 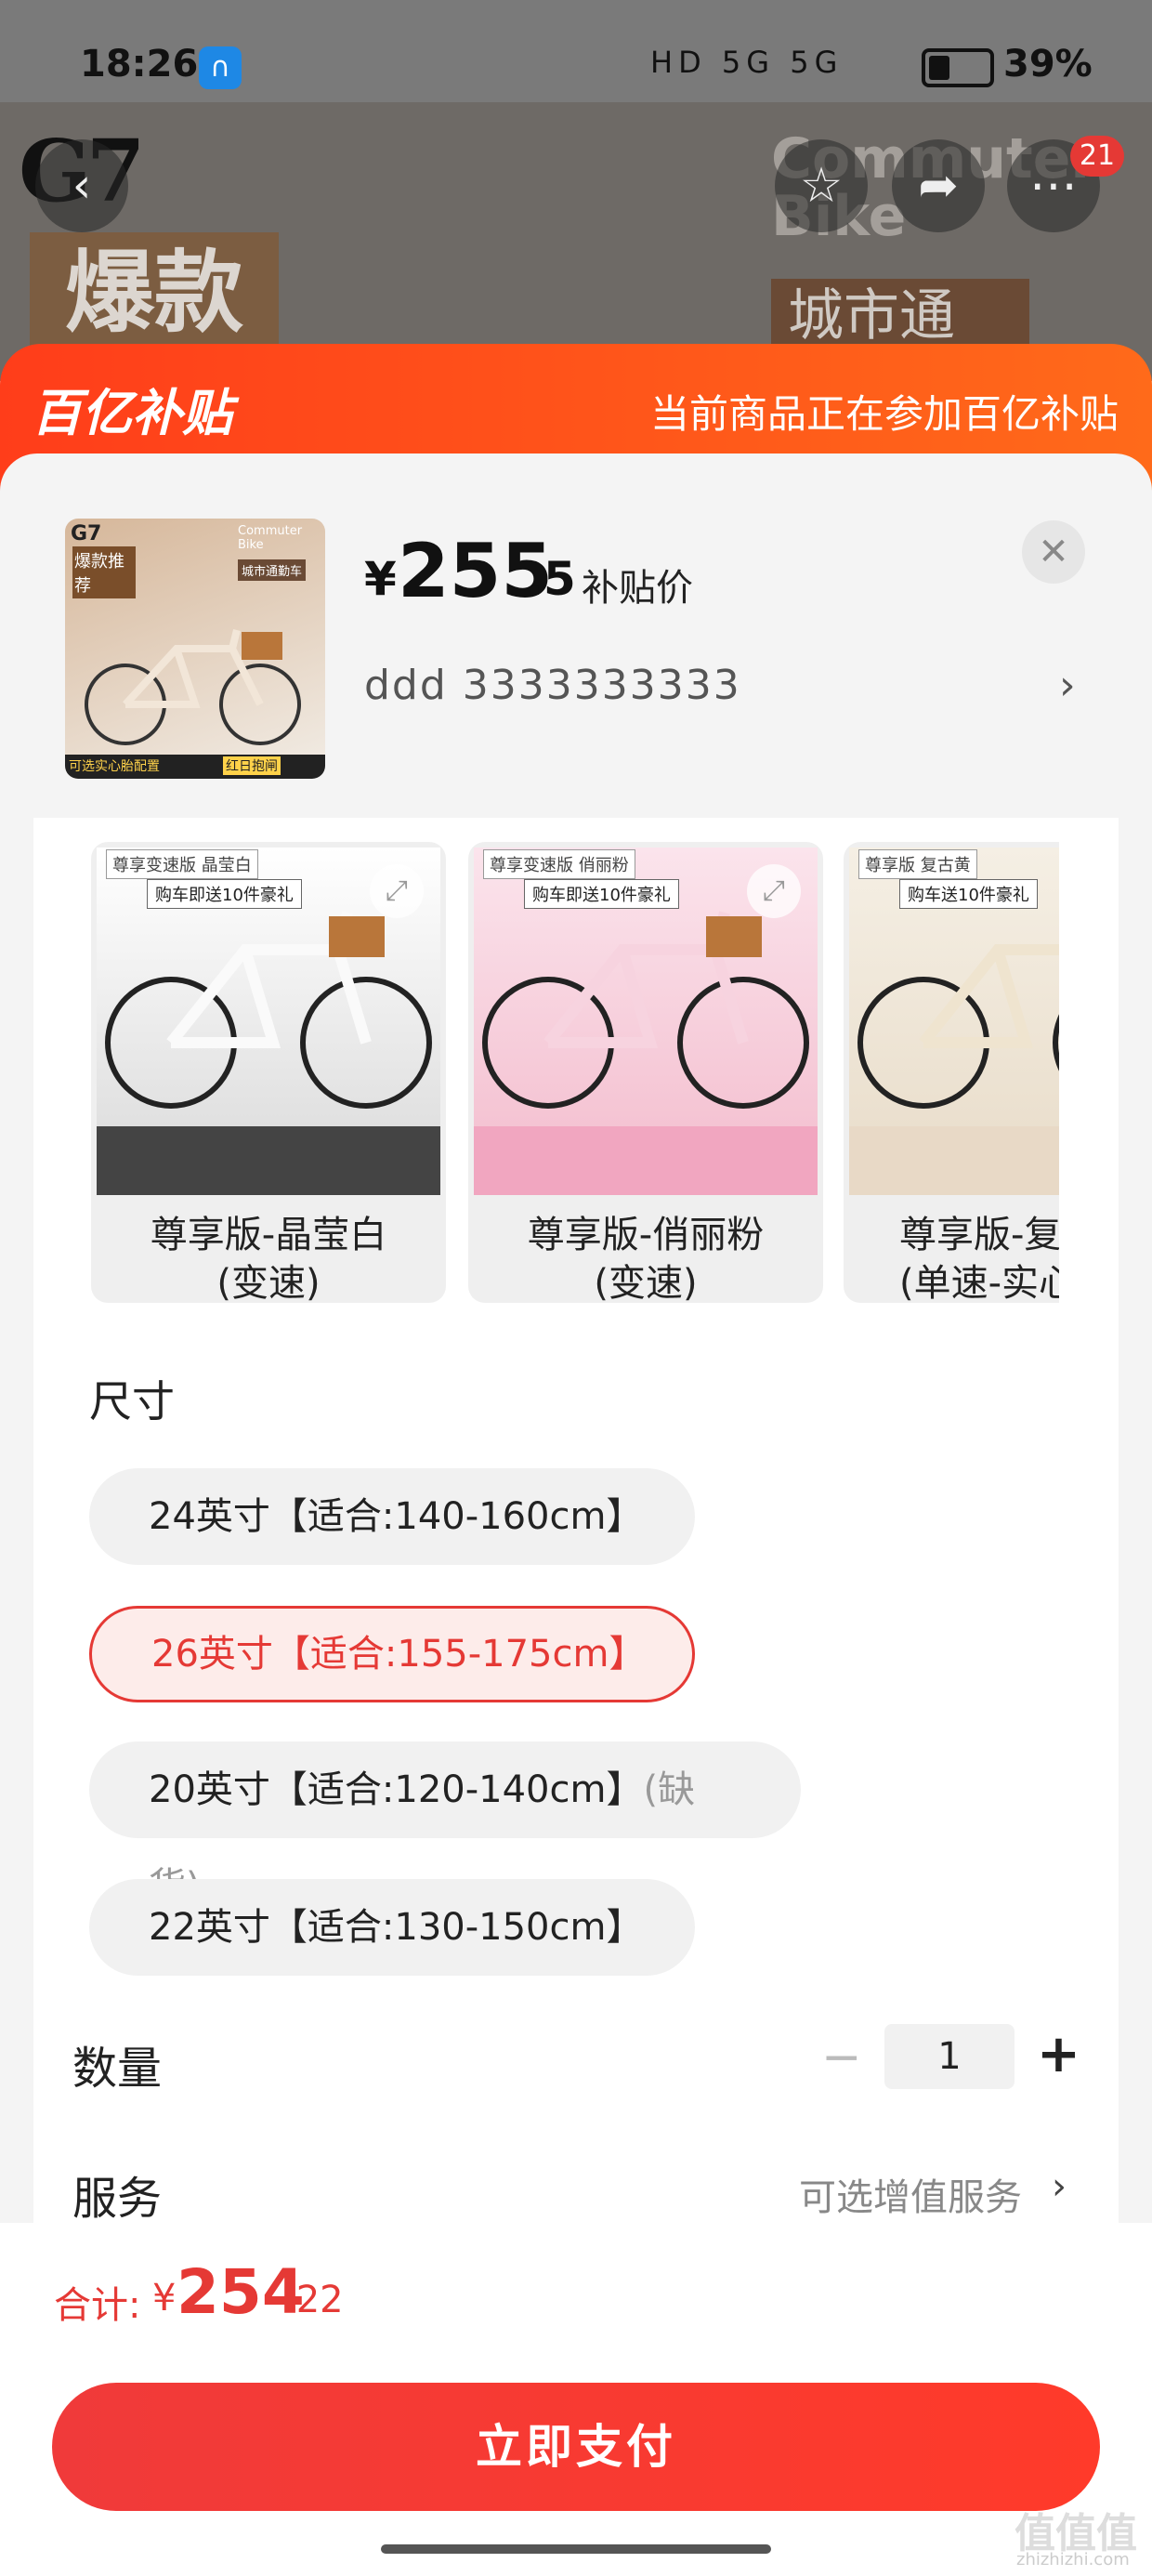 I want to click on size-option-label: 22英寸【适合:130-150cm】, so click(x=396, y=1927).